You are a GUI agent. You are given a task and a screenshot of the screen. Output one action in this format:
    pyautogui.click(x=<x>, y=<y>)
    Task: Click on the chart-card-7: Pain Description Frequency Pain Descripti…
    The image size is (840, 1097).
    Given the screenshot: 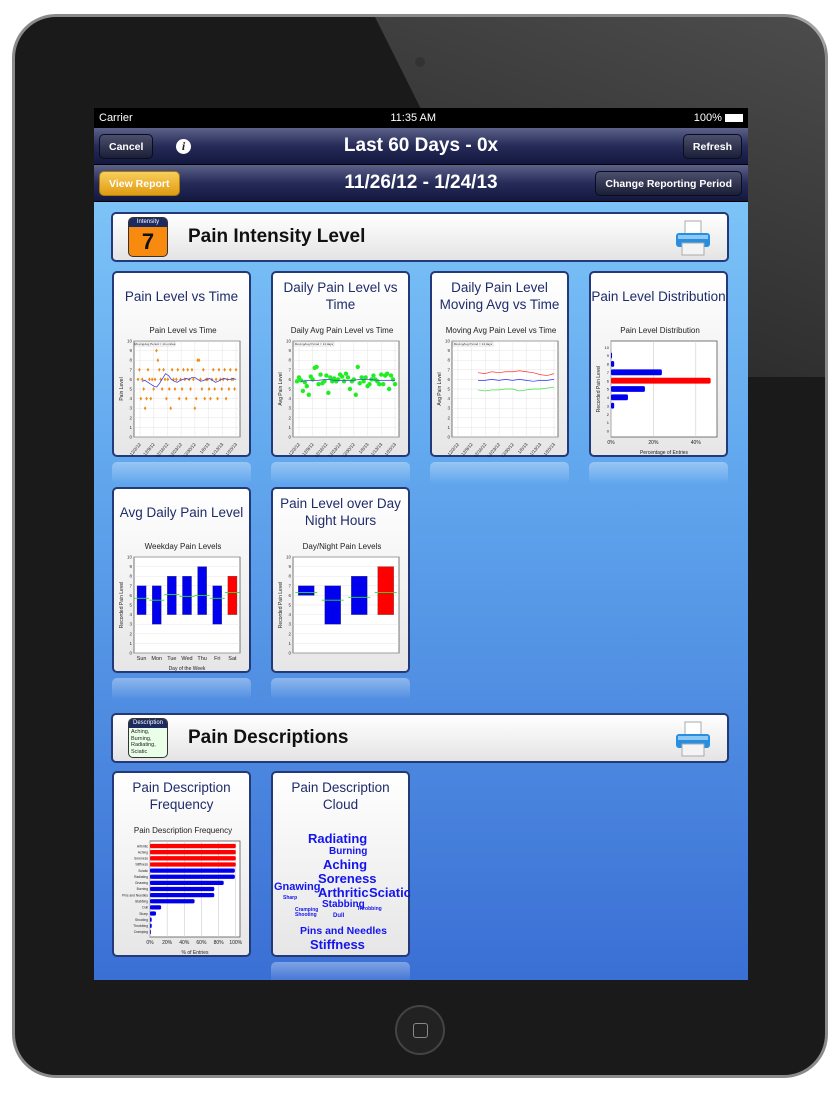 What is the action you would take?
    pyautogui.click(x=181, y=864)
    